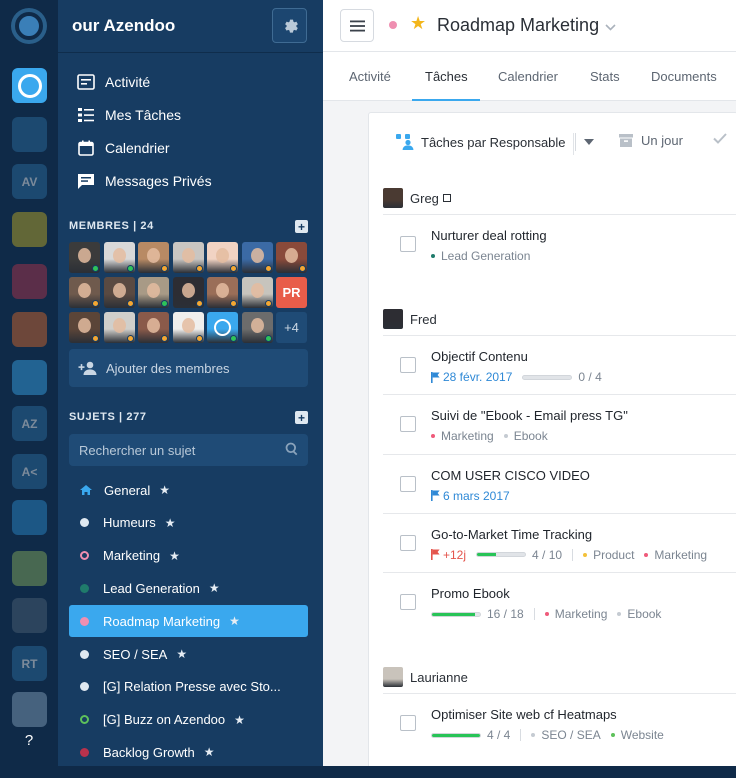 The width and height of the screenshot is (736, 778). I want to click on workspace-tile: AZ, so click(29, 423).